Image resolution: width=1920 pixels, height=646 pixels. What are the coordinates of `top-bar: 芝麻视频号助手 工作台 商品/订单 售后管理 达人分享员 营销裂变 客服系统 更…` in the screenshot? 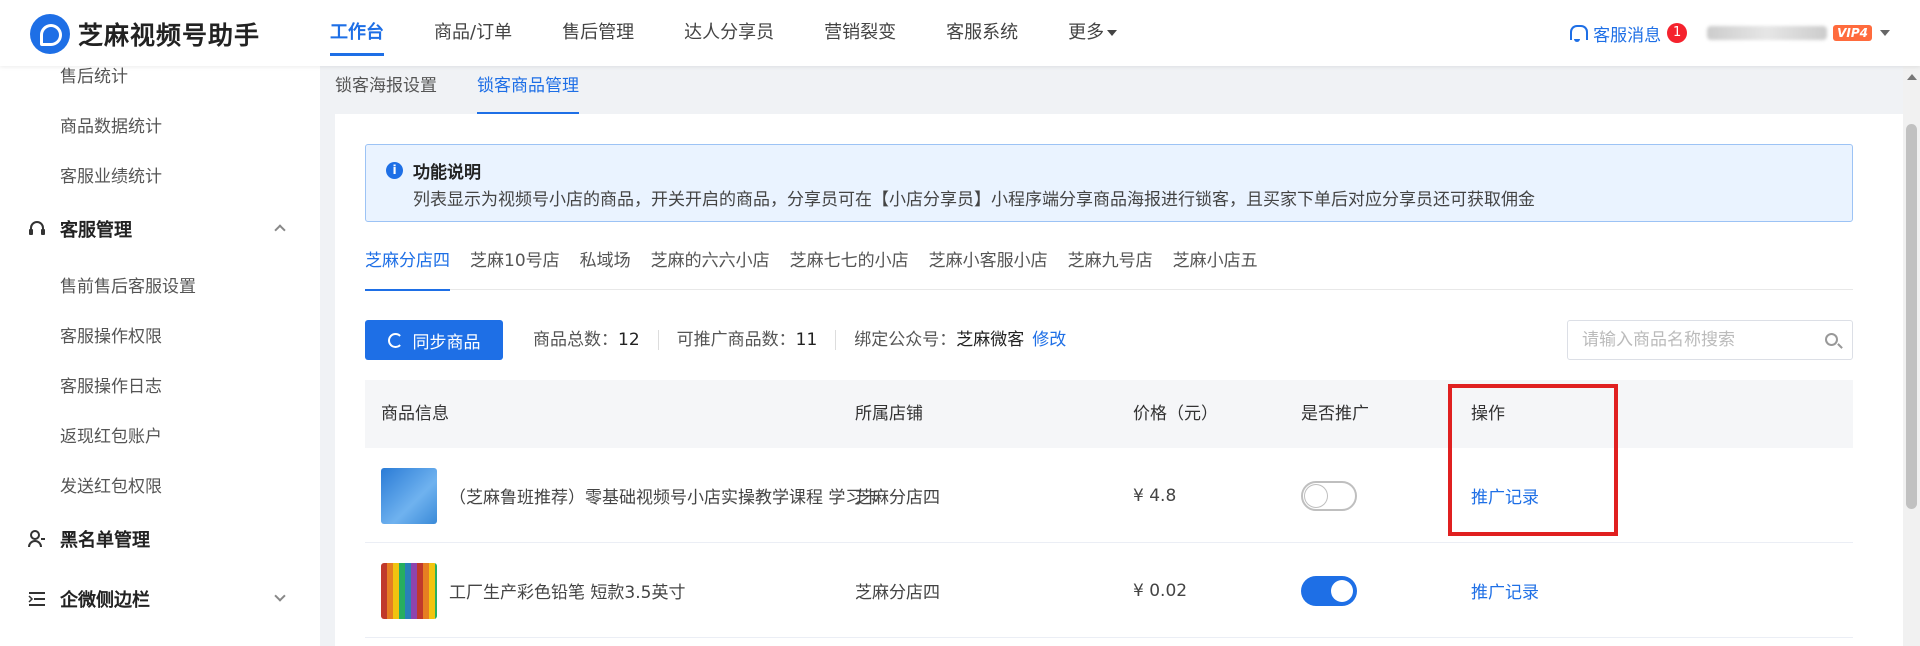 It's located at (960, 33).